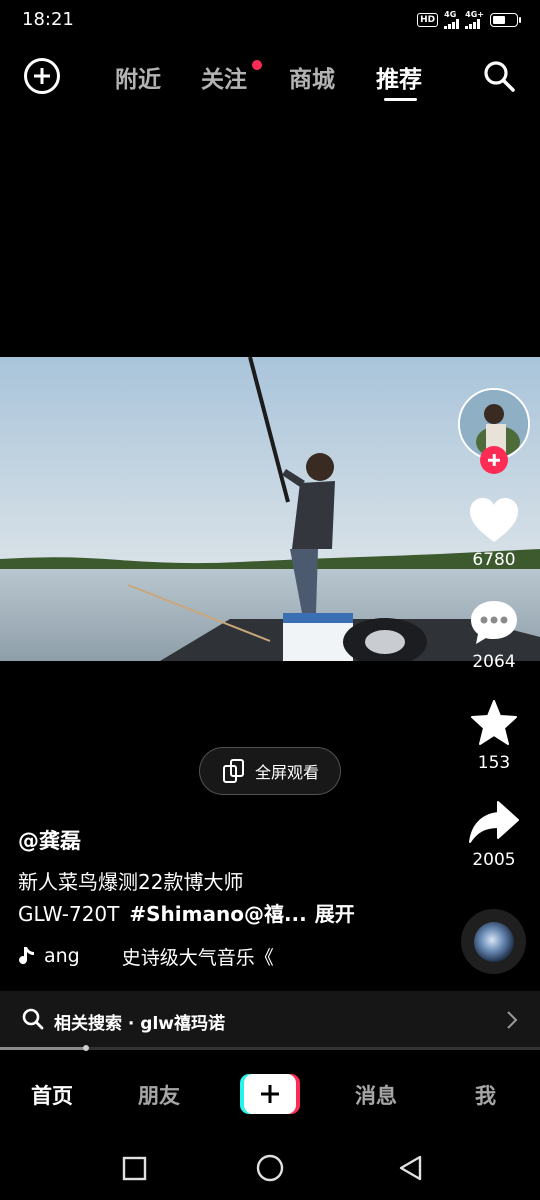  Describe the element at coordinates (474, 20) in the screenshot. I see `signal-icon-2: 4G+` at that location.